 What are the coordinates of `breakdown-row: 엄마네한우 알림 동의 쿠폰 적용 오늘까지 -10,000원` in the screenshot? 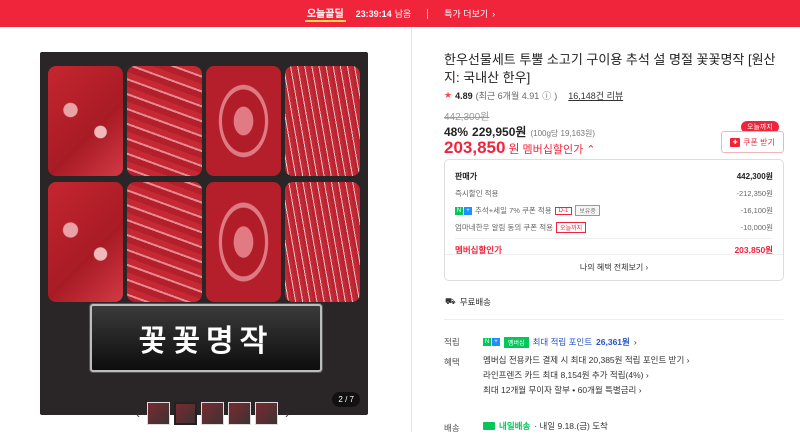 It's located at (614, 227).